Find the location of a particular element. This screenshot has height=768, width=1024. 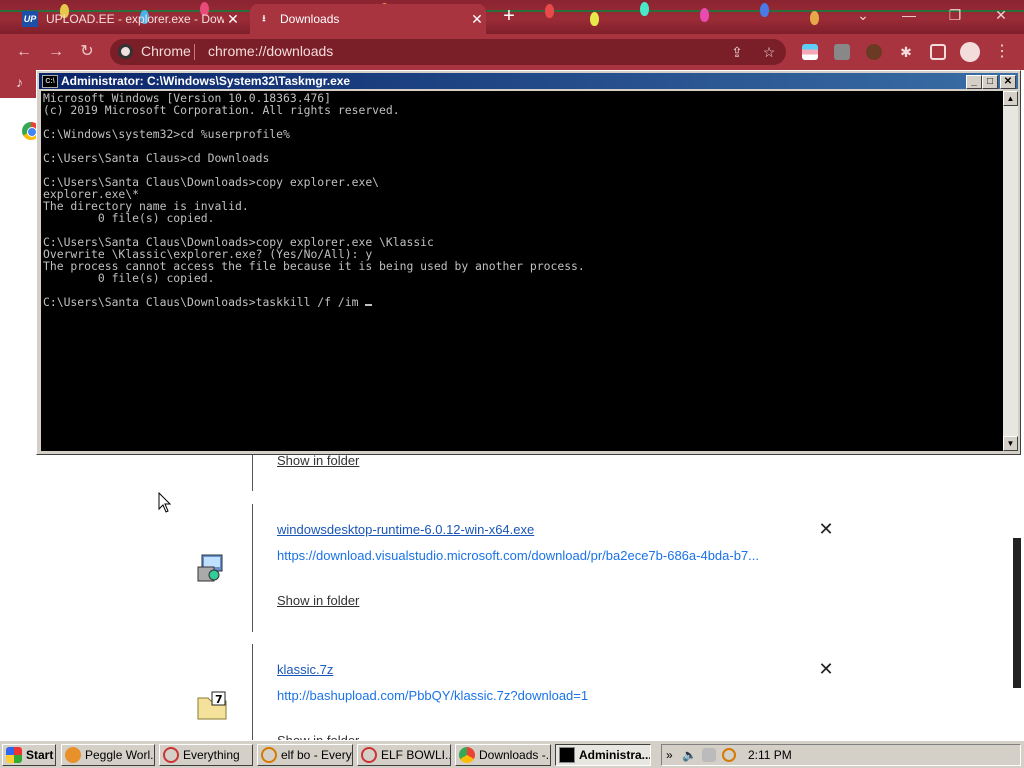

bookmark-bar: ♪ is located at coordinates (20, 84).